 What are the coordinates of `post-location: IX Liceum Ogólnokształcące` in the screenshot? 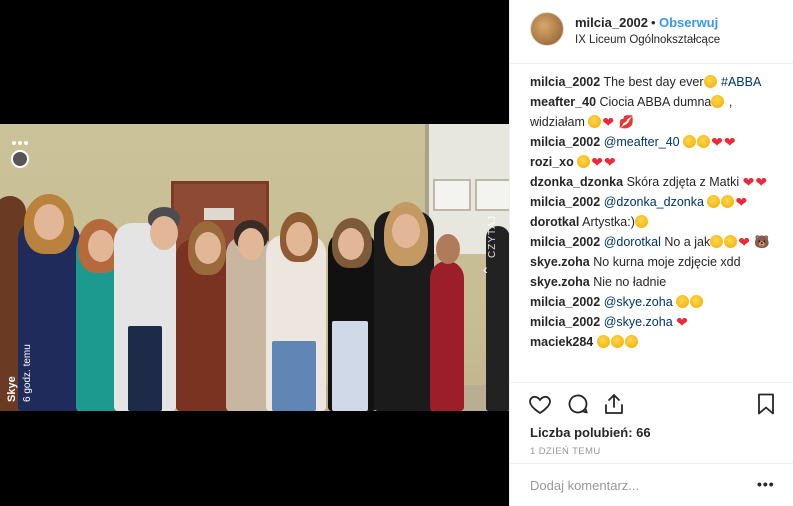 It's located at (647, 40).